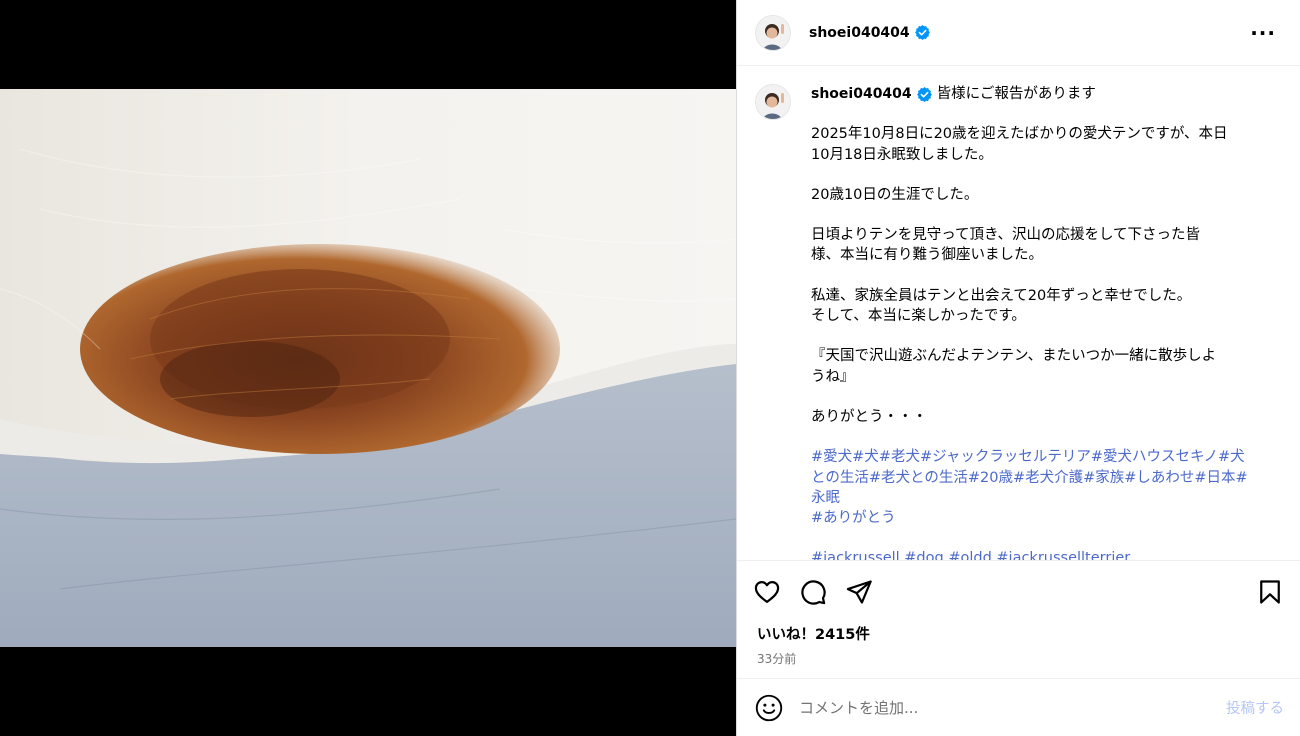 This screenshot has height=736, width=1300. What do you see at coordinates (859, 592) in the screenshot?
I see `share-icon` at bounding box center [859, 592].